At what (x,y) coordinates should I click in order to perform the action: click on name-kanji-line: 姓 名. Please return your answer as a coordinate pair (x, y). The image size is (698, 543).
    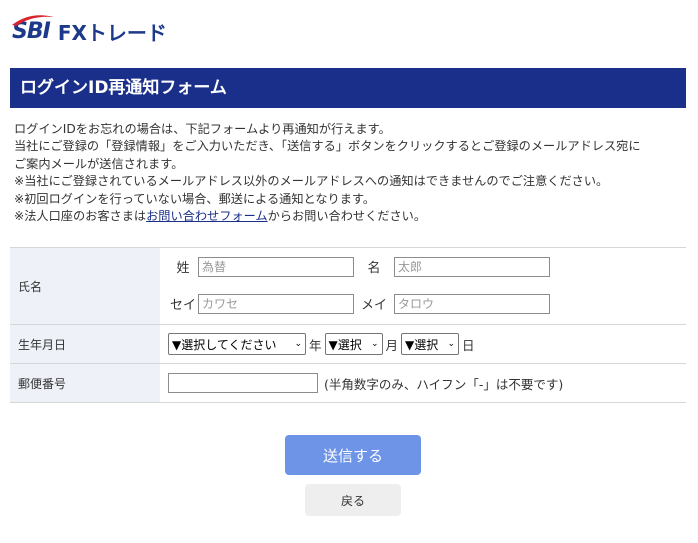
    Looking at the image, I should click on (427, 266).